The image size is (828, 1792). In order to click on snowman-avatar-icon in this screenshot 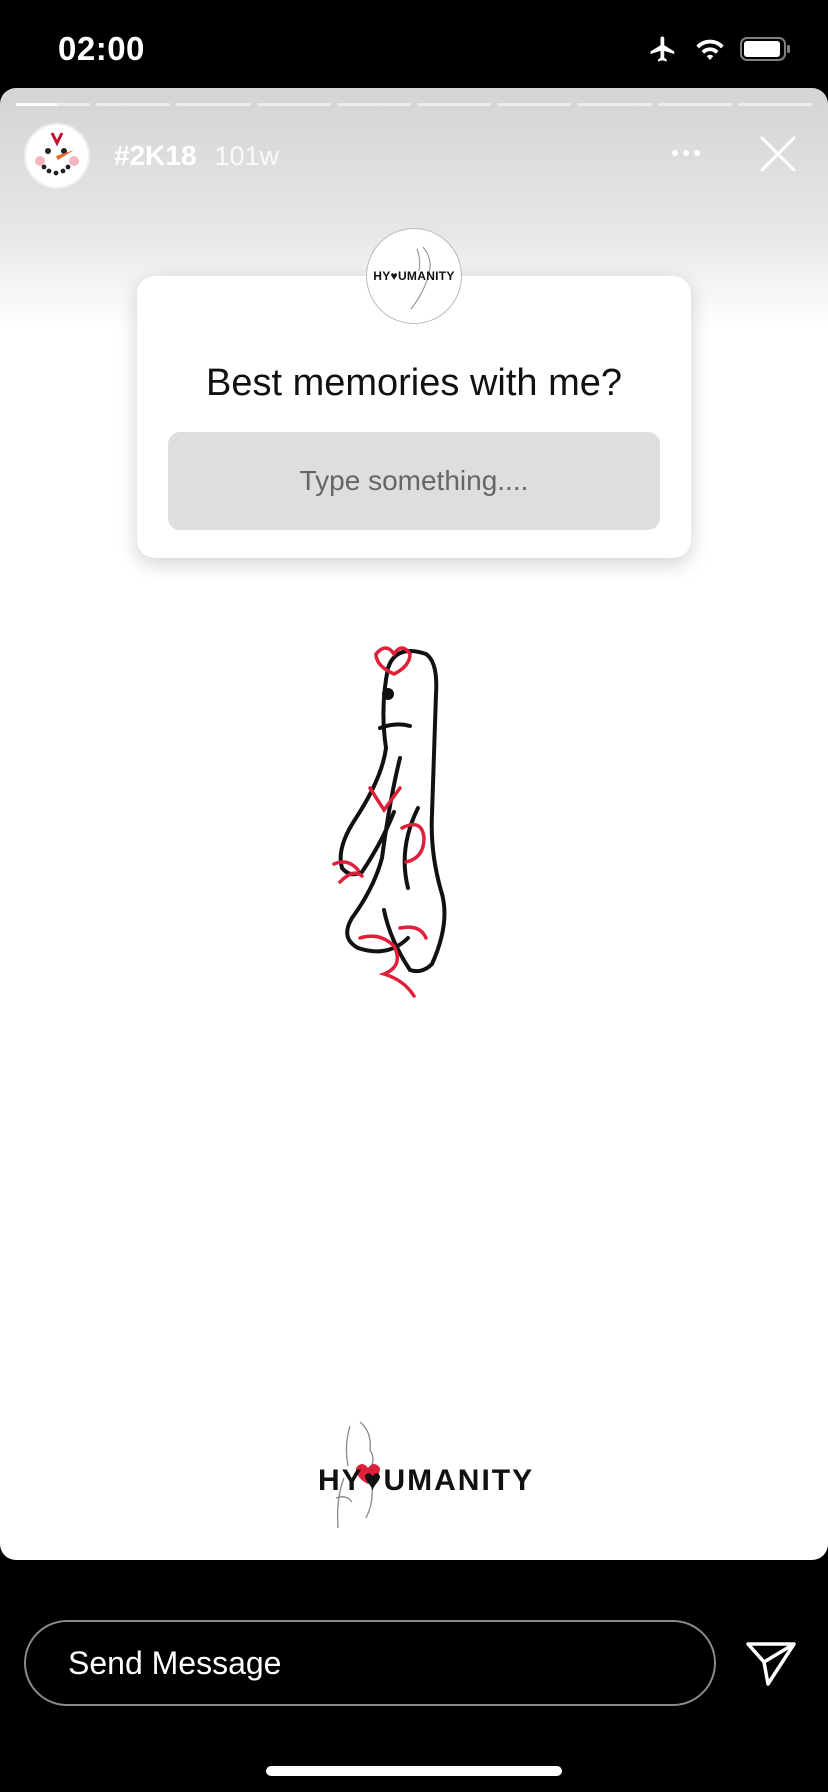, I will do `click(57, 154)`.